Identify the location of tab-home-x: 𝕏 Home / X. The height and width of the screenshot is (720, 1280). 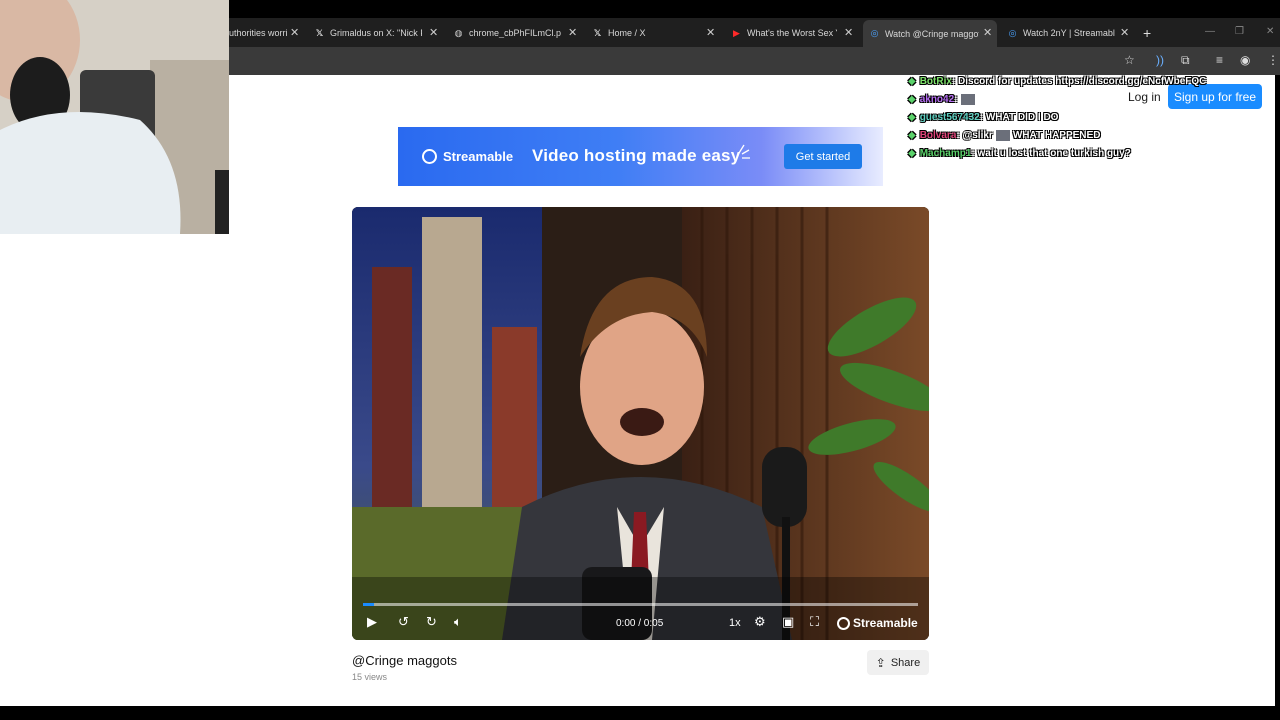
(646, 33).